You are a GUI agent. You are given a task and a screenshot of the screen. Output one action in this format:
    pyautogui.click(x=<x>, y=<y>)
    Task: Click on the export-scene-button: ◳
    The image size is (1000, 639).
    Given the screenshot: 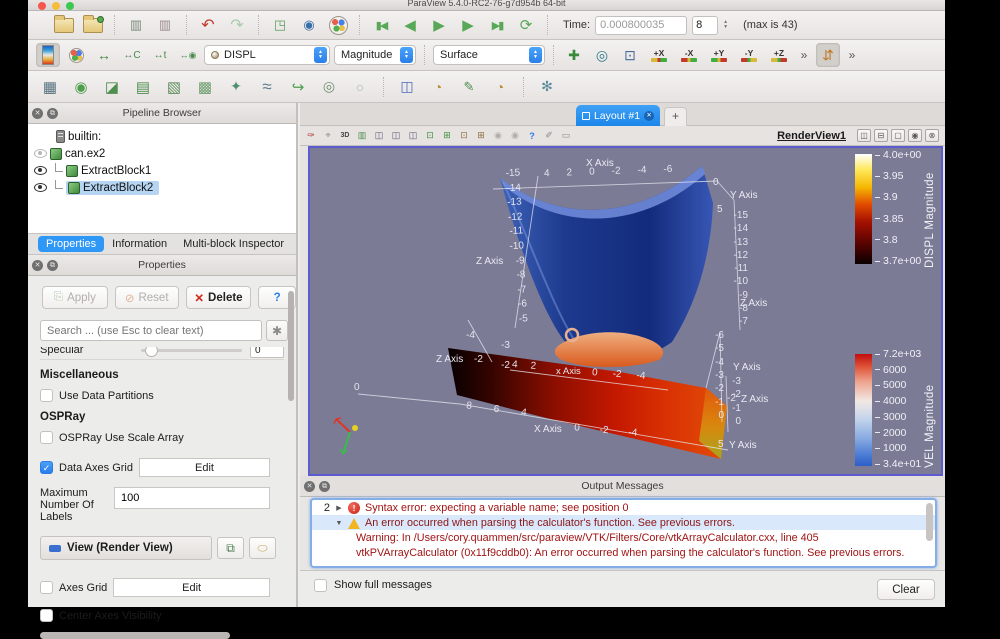 What is the action you would take?
    pyautogui.click(x=280, y=25)
    